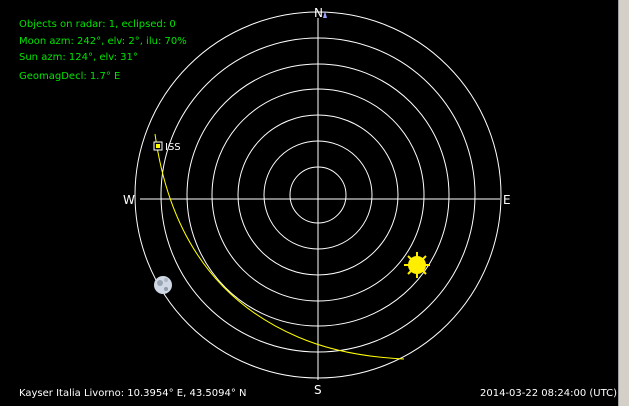 This screenshot has height=406, width=629. Describe the element at coordinates (173, 147) in the screenshot. I see `satellite-label: ISS` at that location.